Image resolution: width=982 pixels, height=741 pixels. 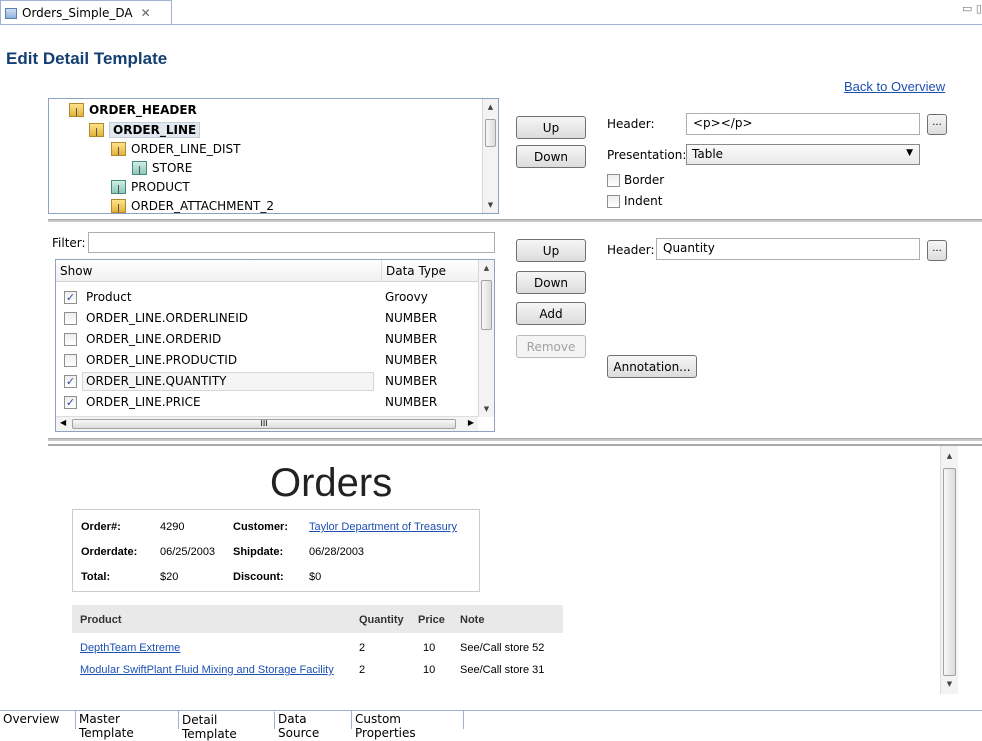 I want to click on preview-scrollbar: ▲ ▼, so click(x=949, y=570).